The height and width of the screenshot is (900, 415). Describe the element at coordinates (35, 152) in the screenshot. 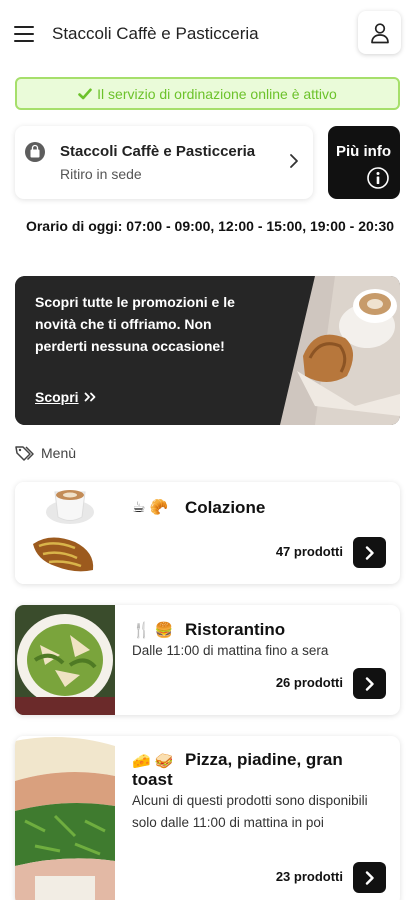

I see `shopping-bag-icon` at that location.